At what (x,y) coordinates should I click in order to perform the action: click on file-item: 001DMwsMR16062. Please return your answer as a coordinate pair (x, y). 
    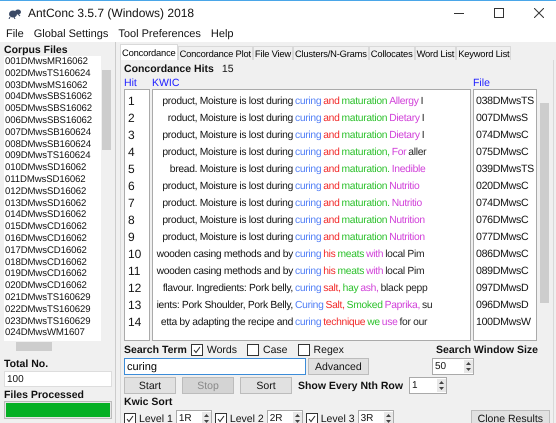
    Looking at the image, I should click on (53, 62).